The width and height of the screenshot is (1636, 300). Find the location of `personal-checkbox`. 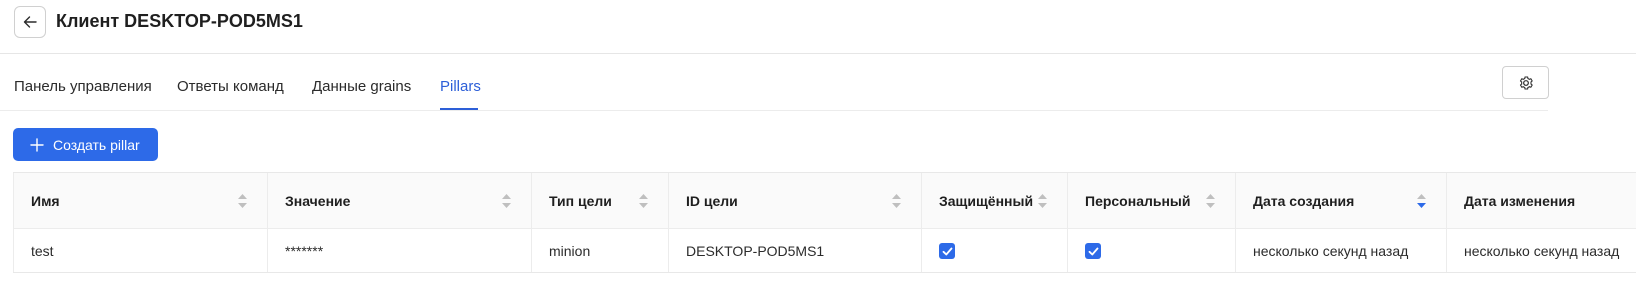

personal-checkbox is located at coordinates (1093, 251).